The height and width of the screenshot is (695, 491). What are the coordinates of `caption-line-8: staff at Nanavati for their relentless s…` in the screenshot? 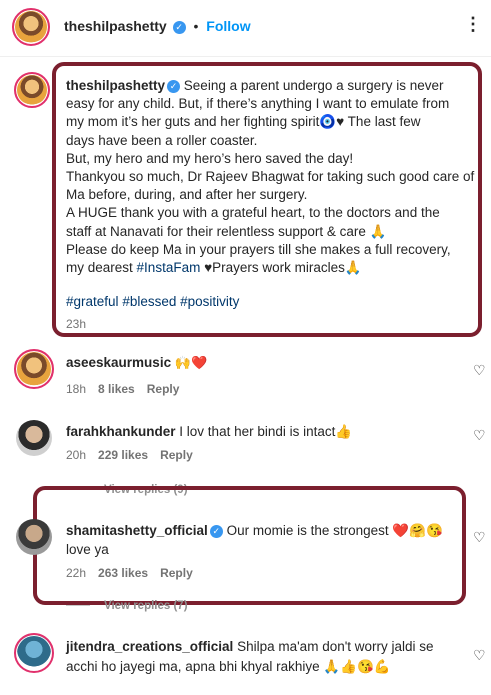 It's located at (226, 231).